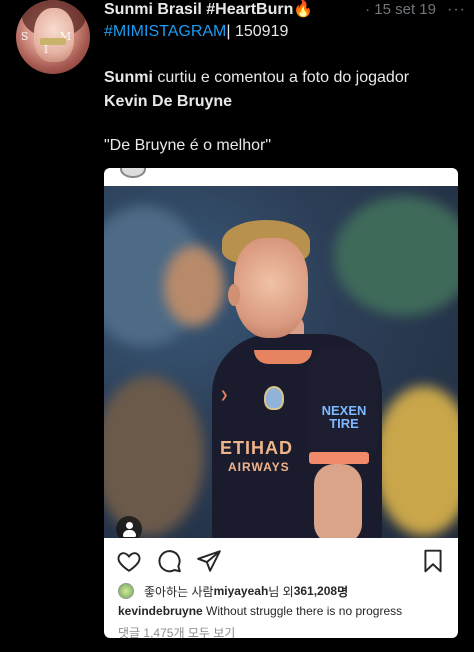  What do you see at coordinates (187, 145) in the screenshot?
I see `tweet-quote: "De Bruyne é o melhor"` at bounding box center [187, 145].